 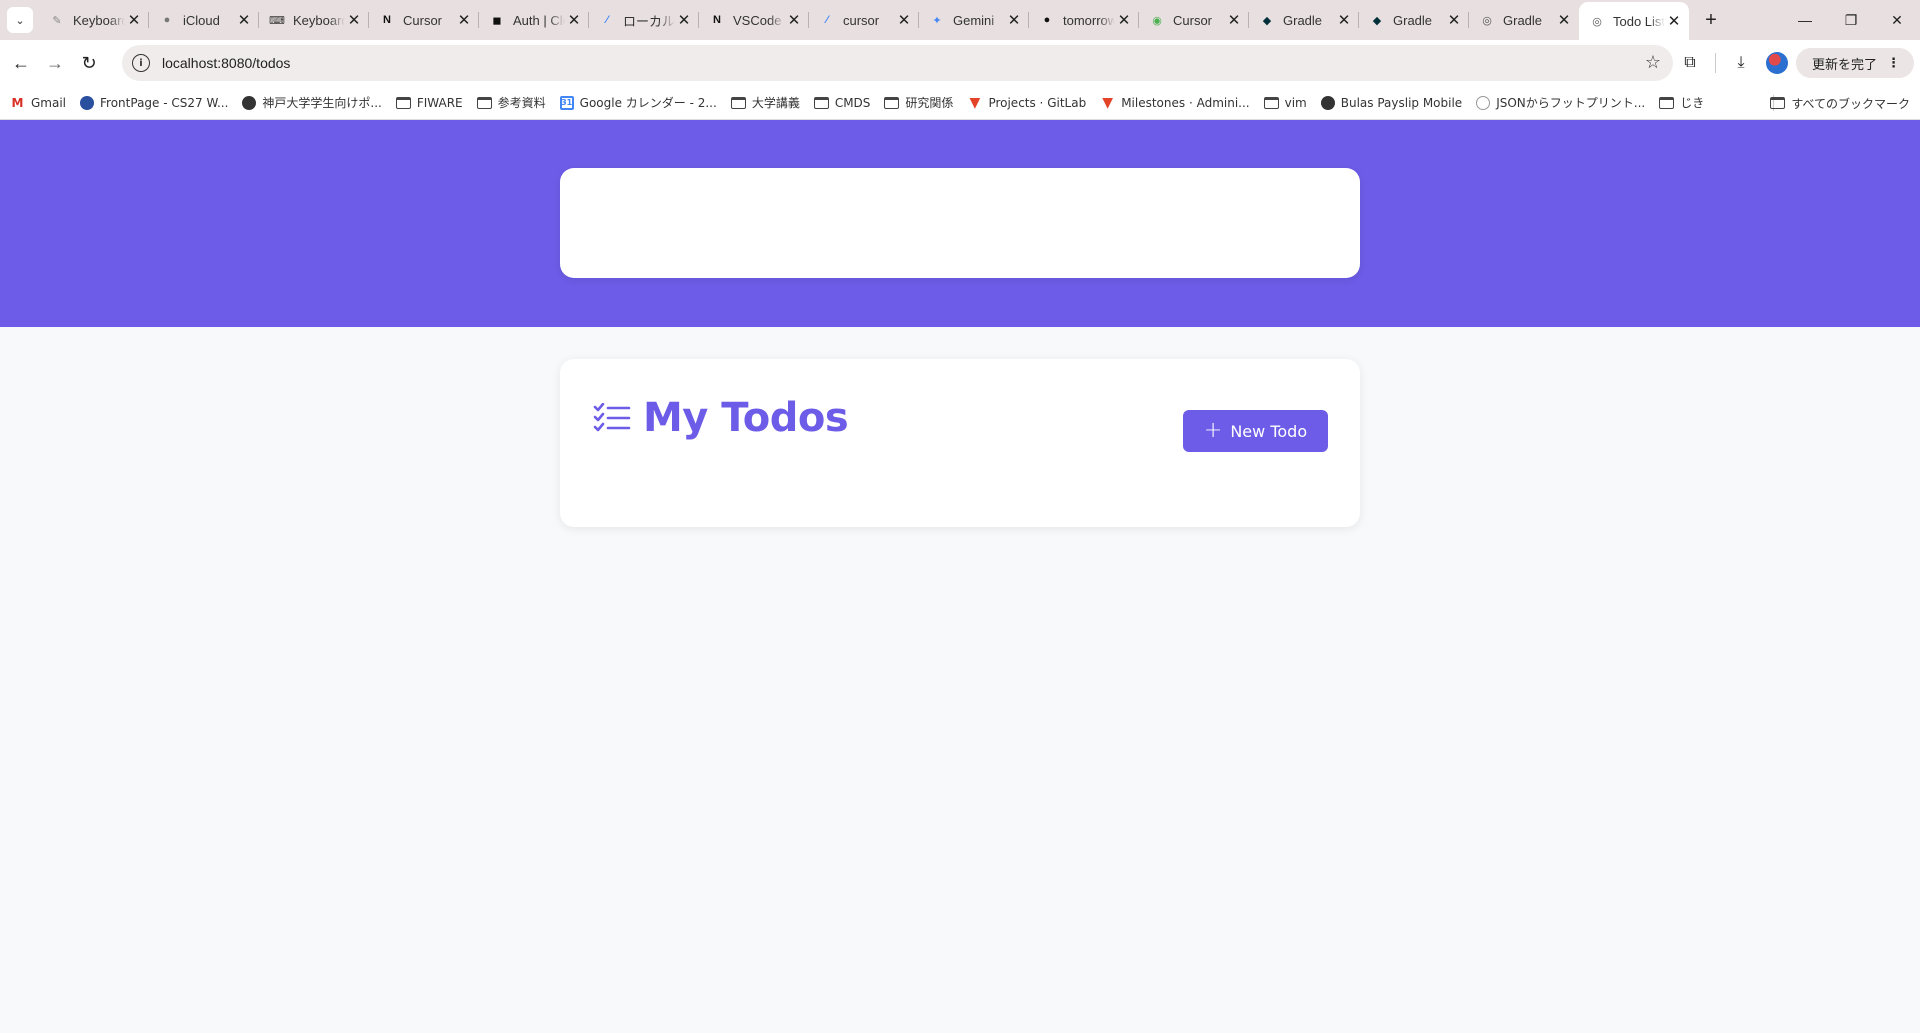 What do you see at coordinates (754, 20) in the screenshot?
I see `tab-7: N VSCode ✕` at bounding box center [754, 20].